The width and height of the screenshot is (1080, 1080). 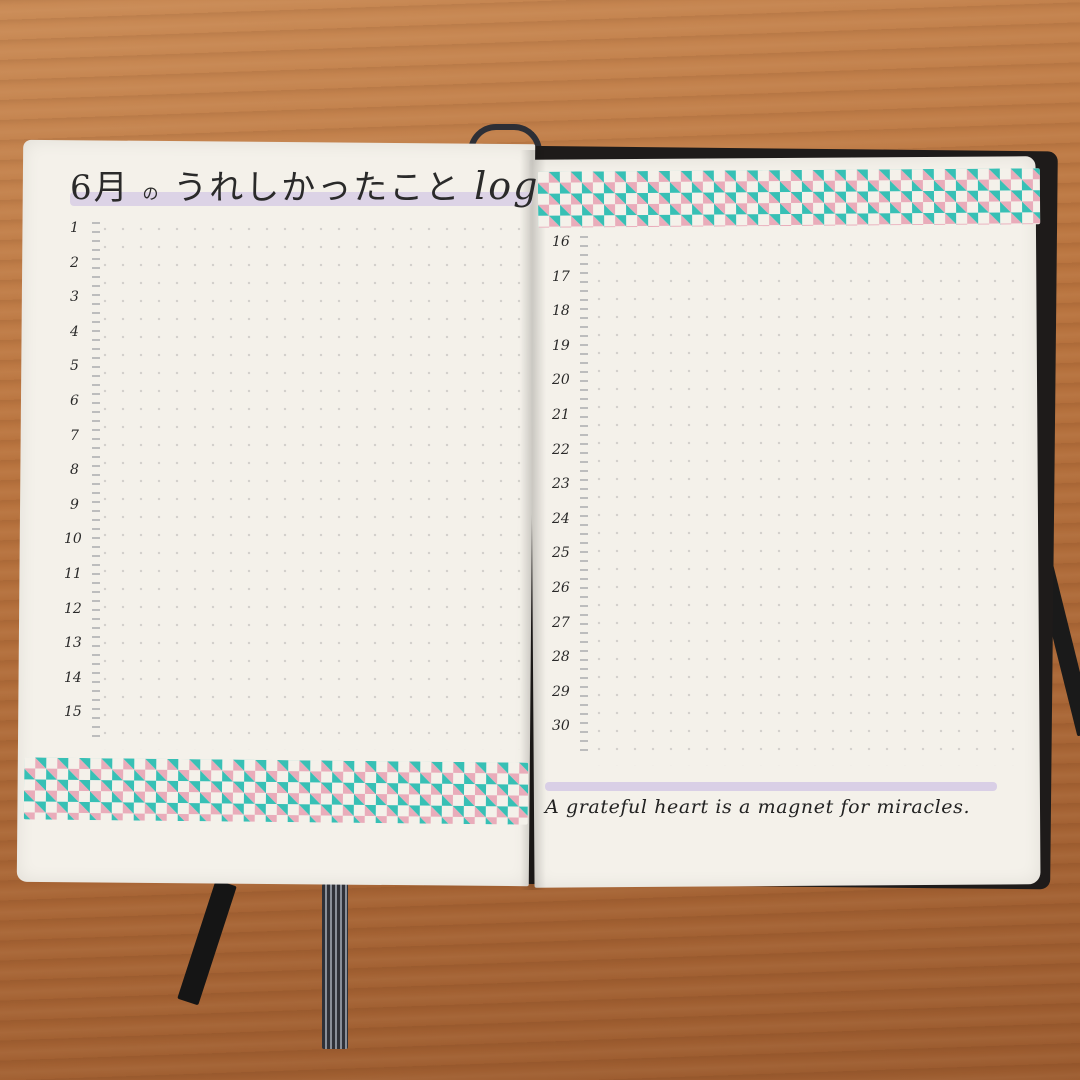 What do you see at coordinates (561, 657) in the screenshot?
I see `day-number: 28` at bounding box center [561, 657].